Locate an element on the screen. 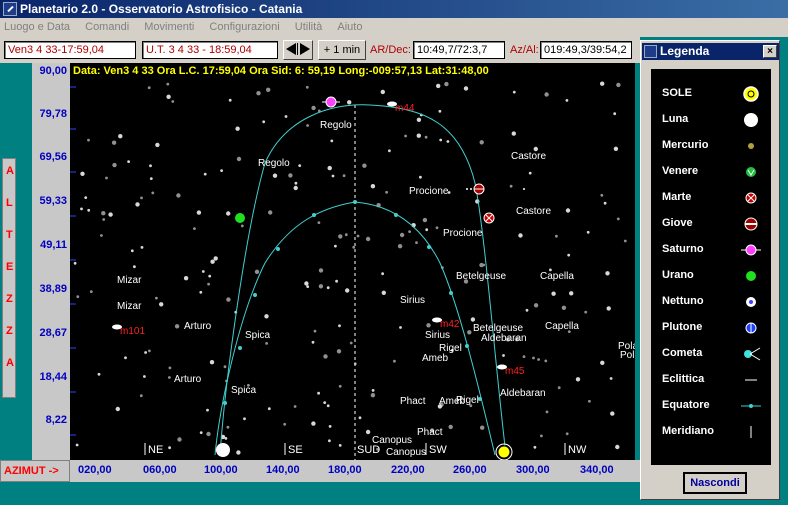 The image size is (788, 505). legend-item: Equatore is located at coordinates (711, 406).